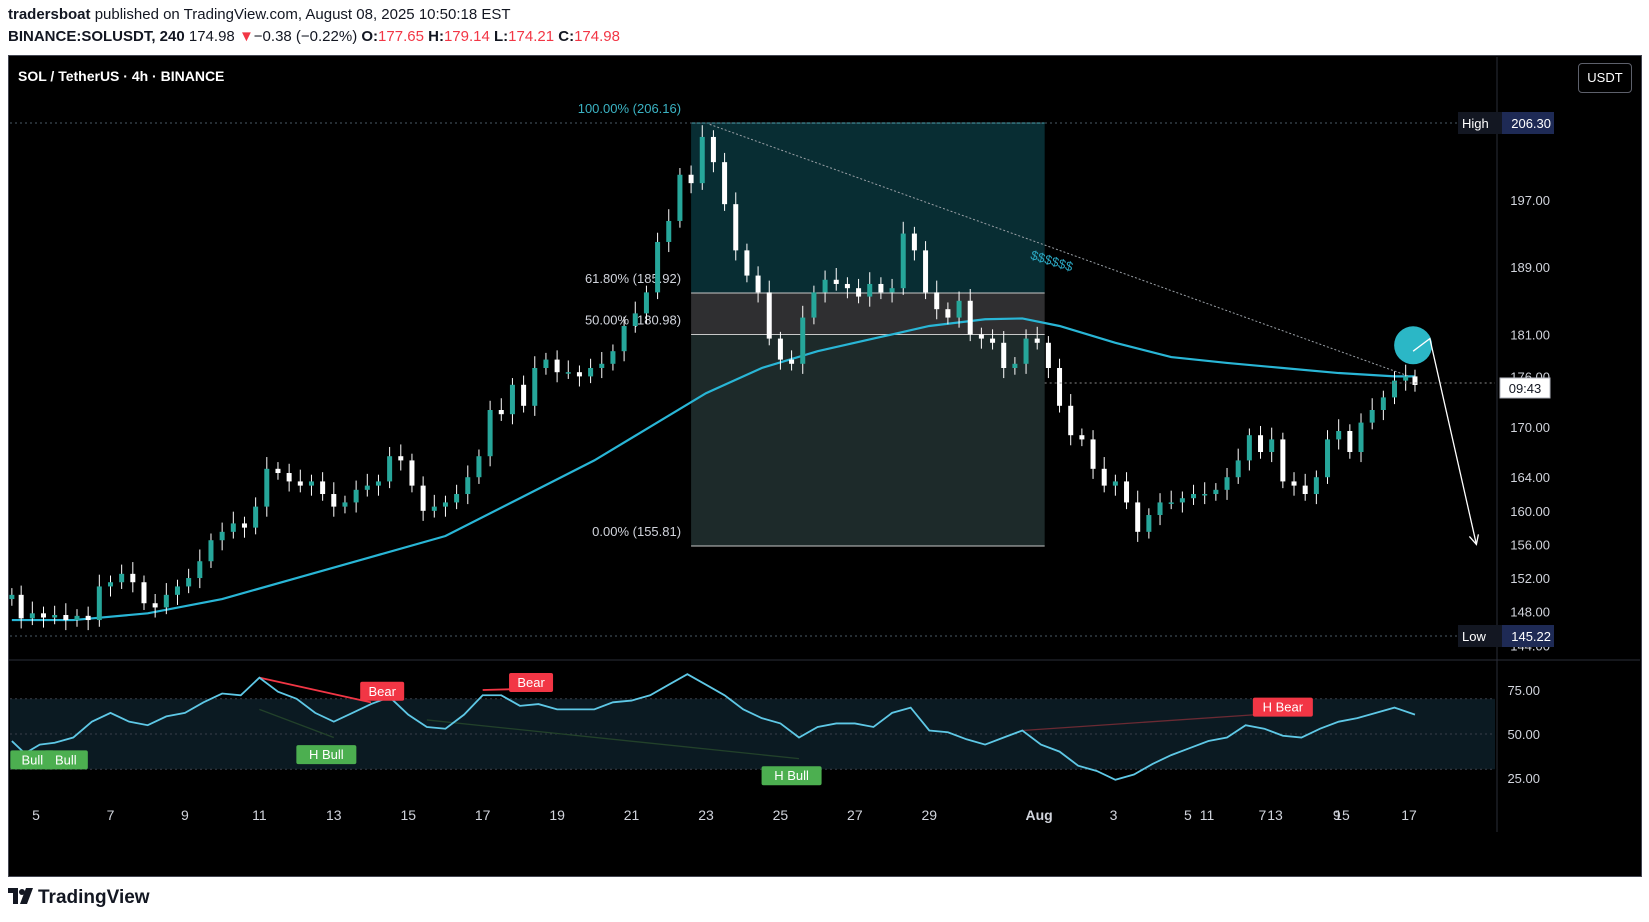 Image resolution: width=1649 pixels, height=922 pixels. I want to click on time-tick-label: 19, so click(557, 815).